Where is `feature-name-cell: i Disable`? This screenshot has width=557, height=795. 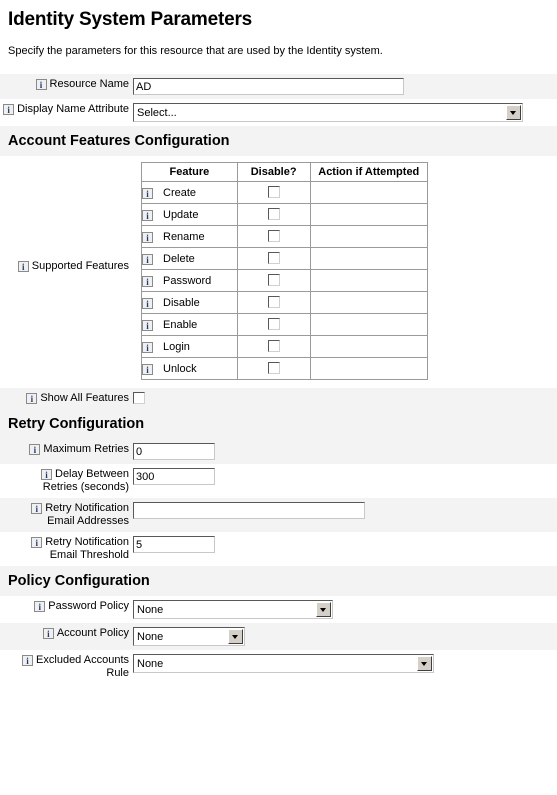
feature-name-cell: i Disable is located at coordinates (189, 302).